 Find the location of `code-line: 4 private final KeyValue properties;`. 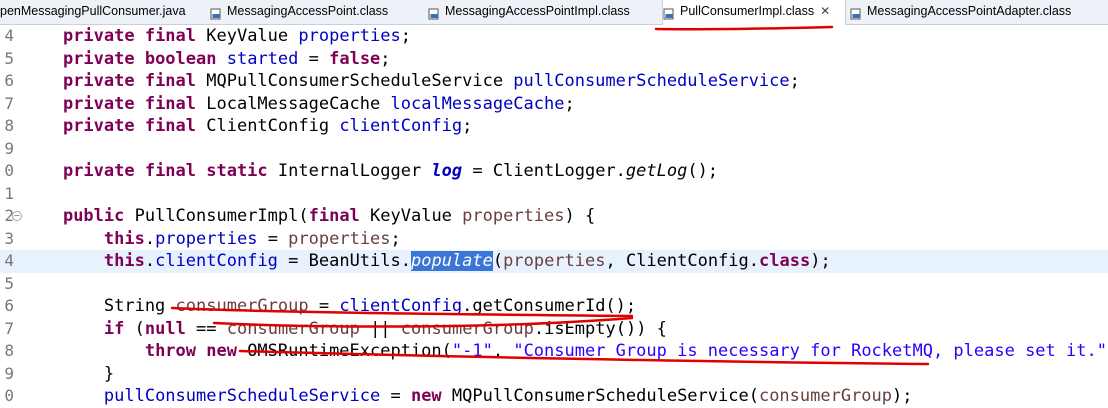

code-line: 4 private final KeyValue properties; is located at coordinates (554, 36).